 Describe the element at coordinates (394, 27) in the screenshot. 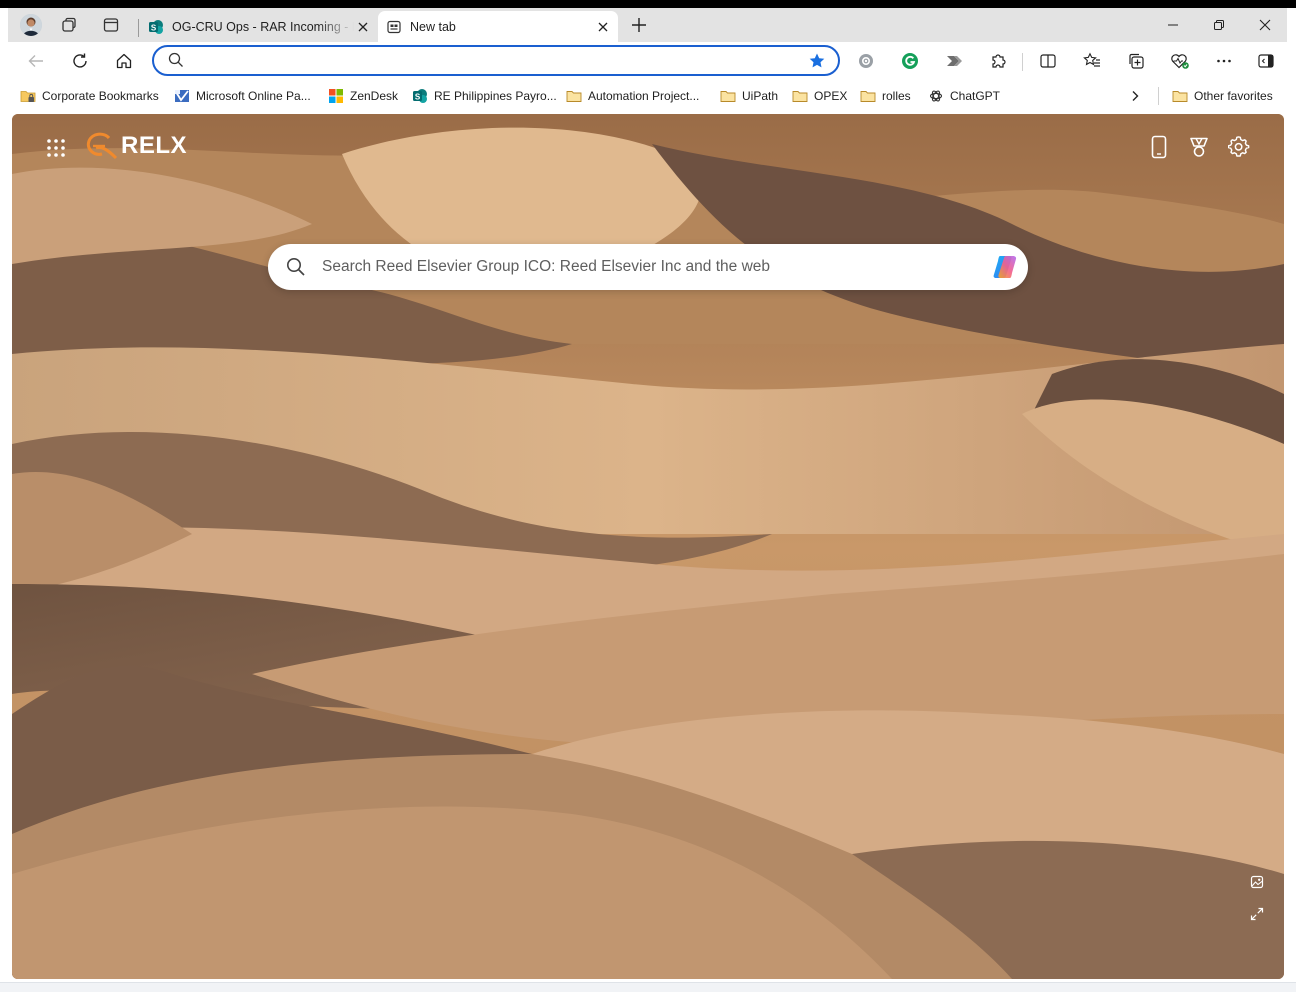

I see `new-tab-page-icon` at that location.